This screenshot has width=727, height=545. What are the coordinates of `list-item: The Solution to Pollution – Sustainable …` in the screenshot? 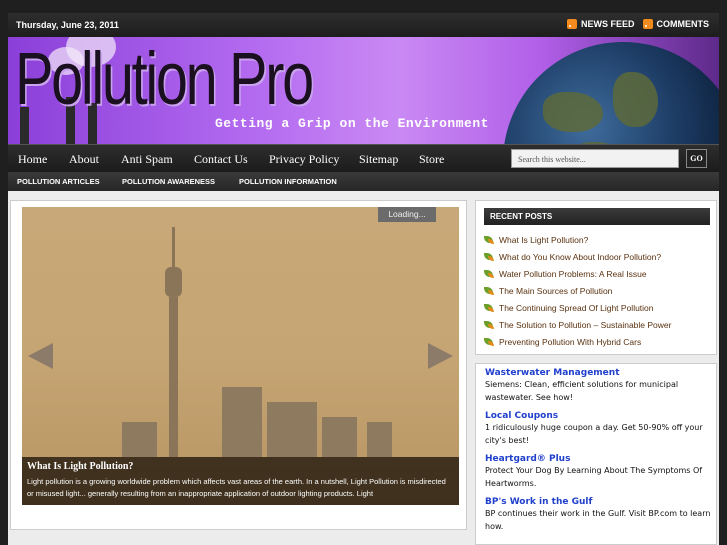 It's located at (597, 324).